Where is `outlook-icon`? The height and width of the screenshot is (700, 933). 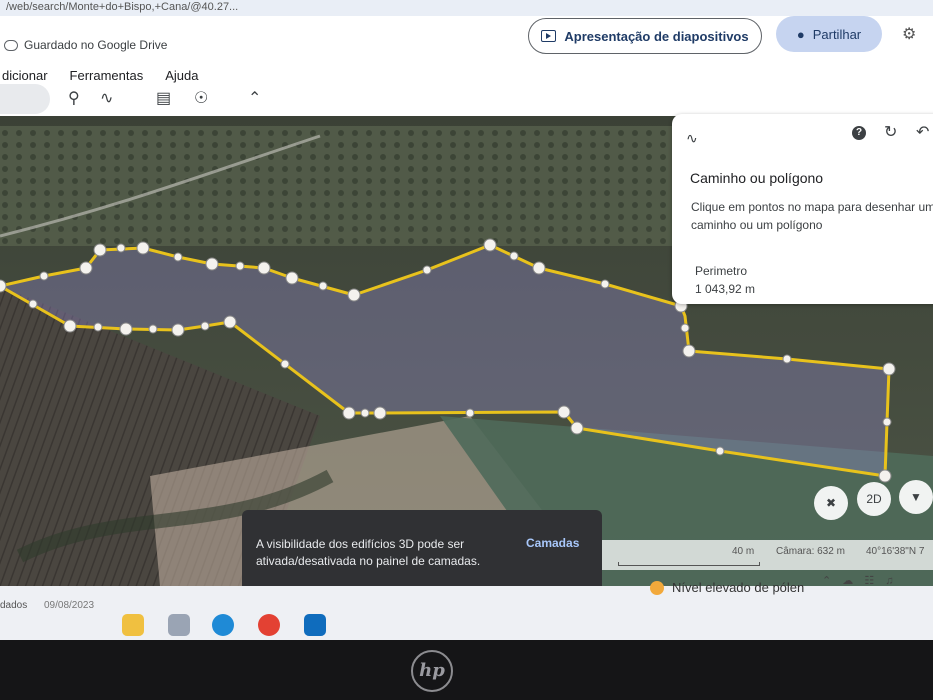 outlook-icon is located at coordinates (315, 625).